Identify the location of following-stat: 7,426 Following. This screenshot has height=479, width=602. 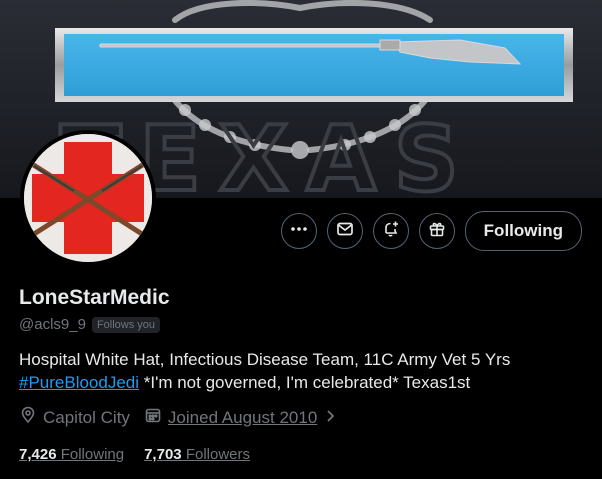
(71, 454).